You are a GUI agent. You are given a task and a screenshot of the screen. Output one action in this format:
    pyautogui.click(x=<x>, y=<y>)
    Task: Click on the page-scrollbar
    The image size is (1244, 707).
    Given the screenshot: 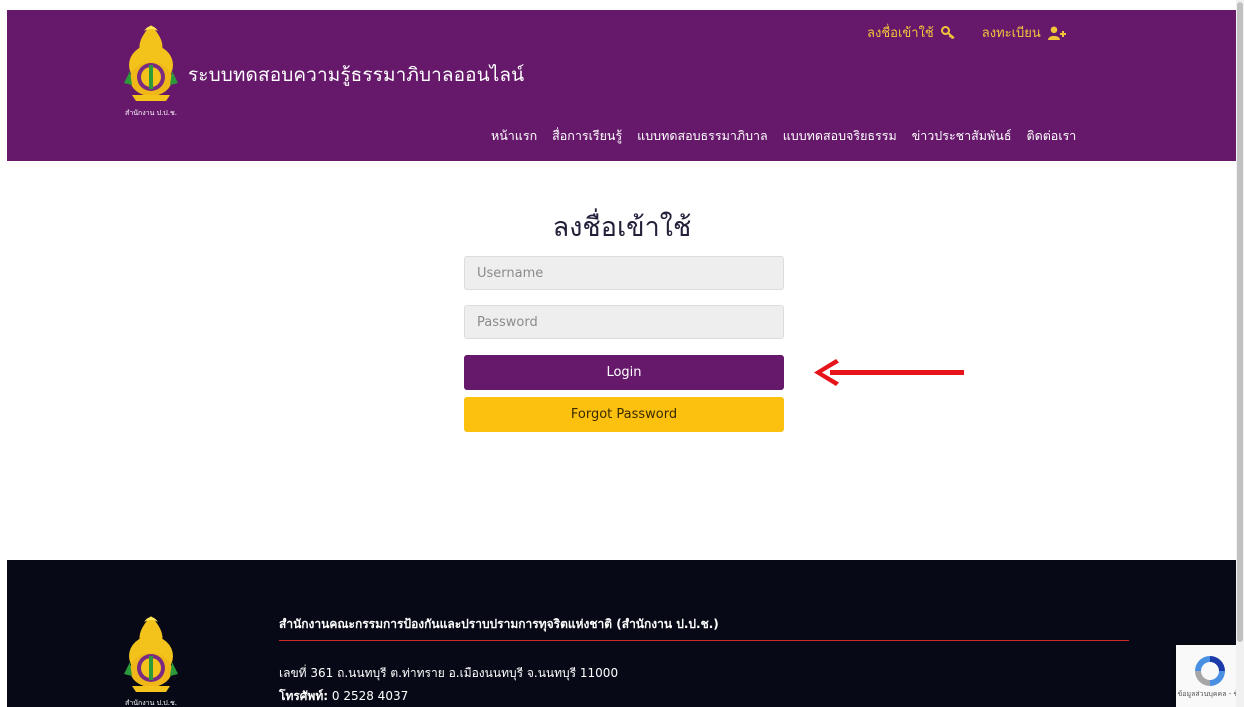 What is the action you would take?
    pyautogui.click(x=1240, y=353)
    